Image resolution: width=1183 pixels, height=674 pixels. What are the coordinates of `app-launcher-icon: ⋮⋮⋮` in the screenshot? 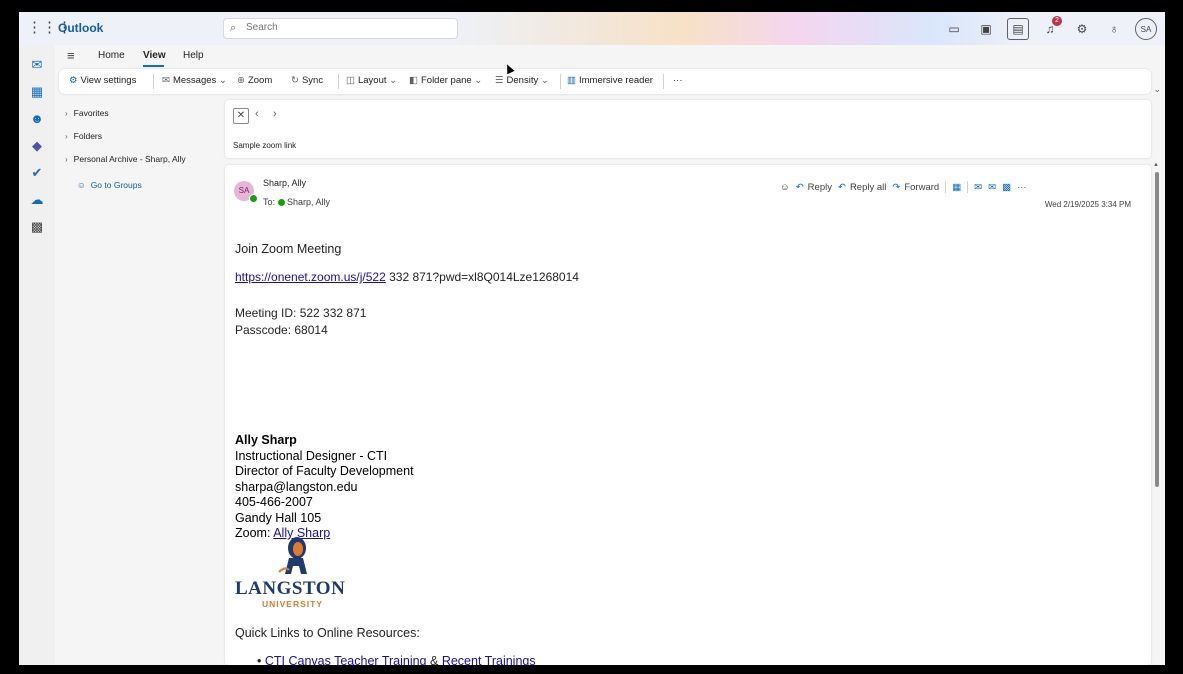 It's located at (49, 28).